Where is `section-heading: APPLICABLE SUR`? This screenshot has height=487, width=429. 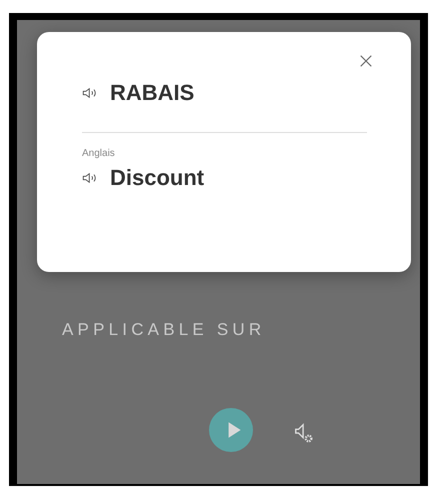
section-heading: APPLICABLE SUR is located at coordinates (164, 330).